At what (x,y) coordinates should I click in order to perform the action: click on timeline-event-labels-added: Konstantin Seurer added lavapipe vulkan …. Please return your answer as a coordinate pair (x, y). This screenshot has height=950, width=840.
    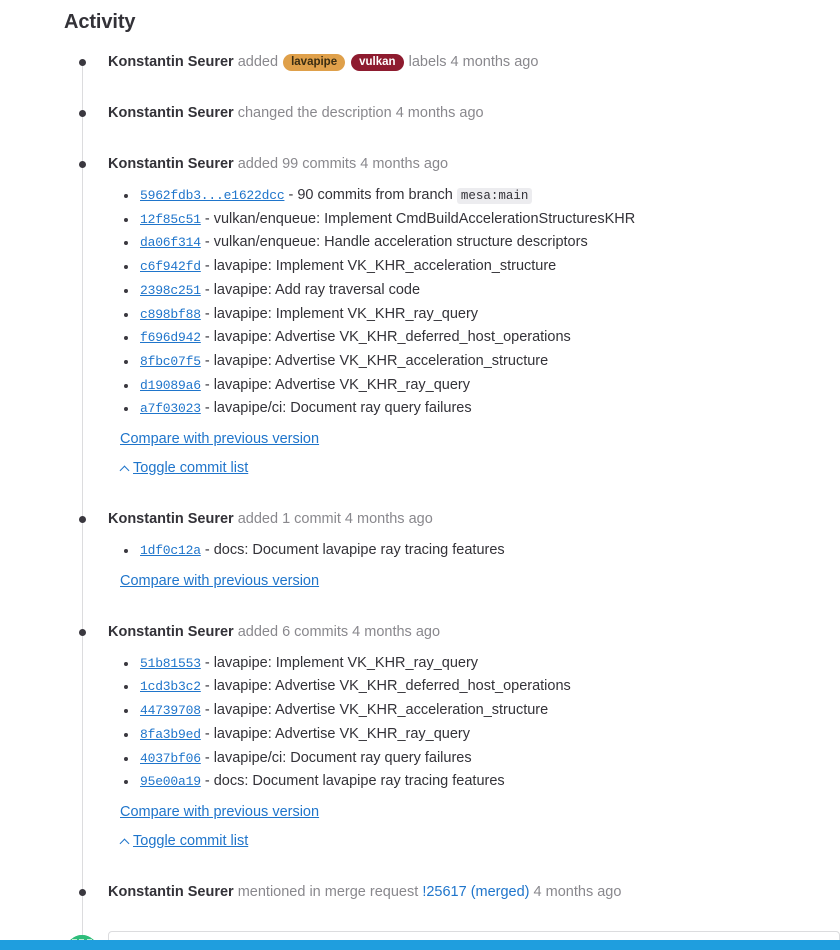
    Looking at the image, I should click on (452, 63).